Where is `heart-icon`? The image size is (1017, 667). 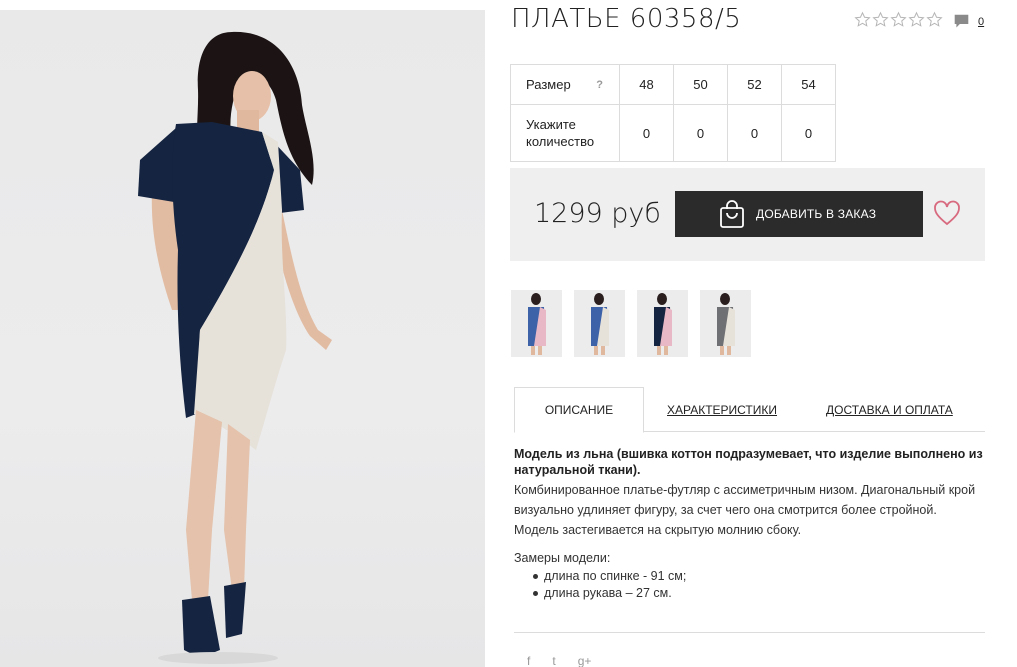
heart-icon is located at coordinates (947, 213).